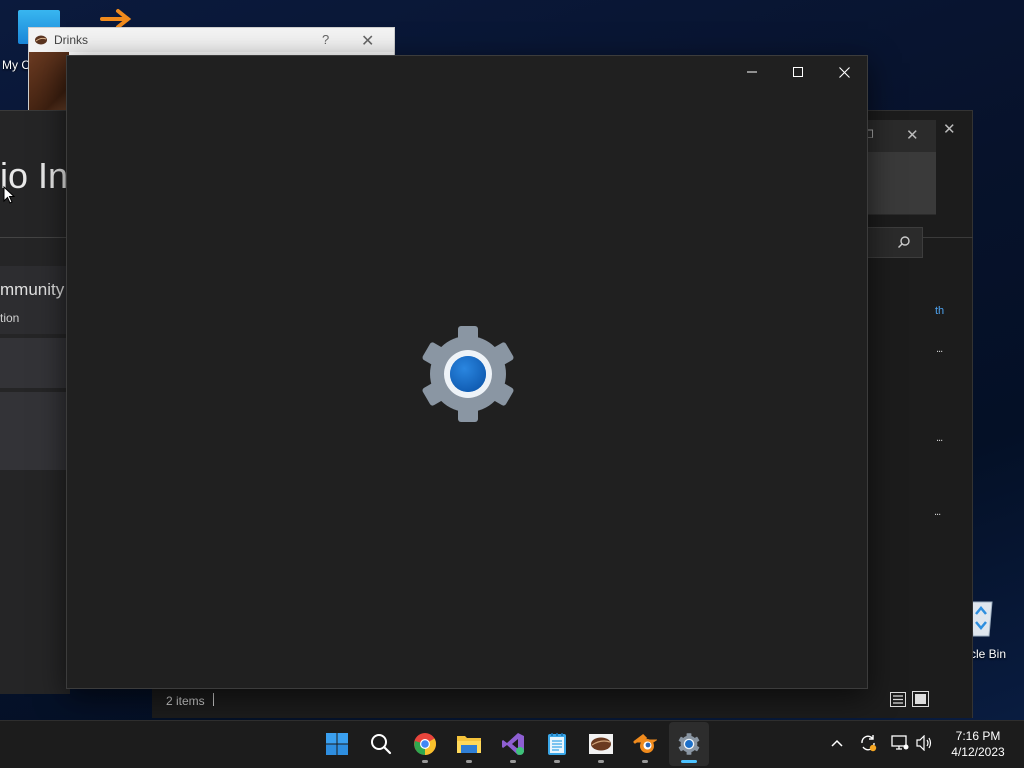 The height and width of the screenshot is (768, 1024). What do you see at coordinates (16, 65) in the screenshot?
I see `desktop-icon-label-computer: My C` at bounding box center [16, 65].